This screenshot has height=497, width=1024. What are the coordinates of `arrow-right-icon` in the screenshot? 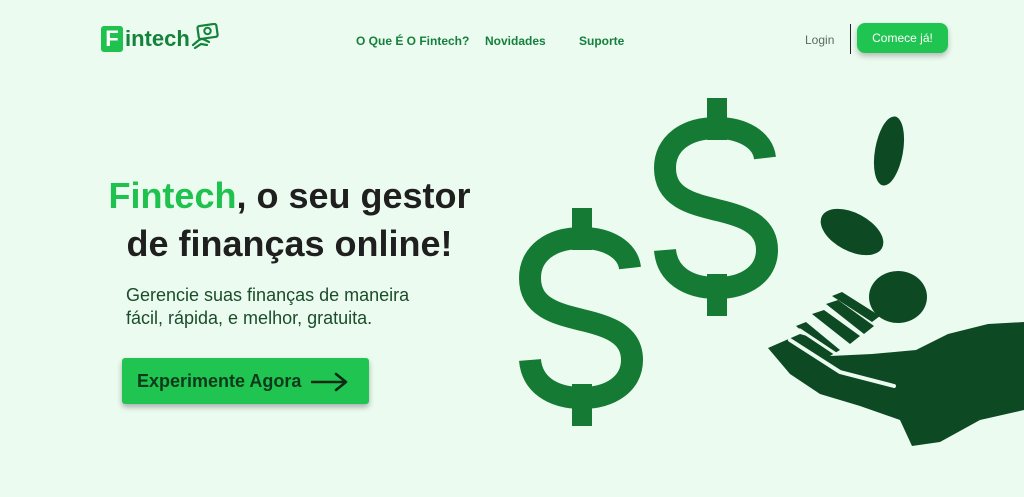 It's located at (329, 382).